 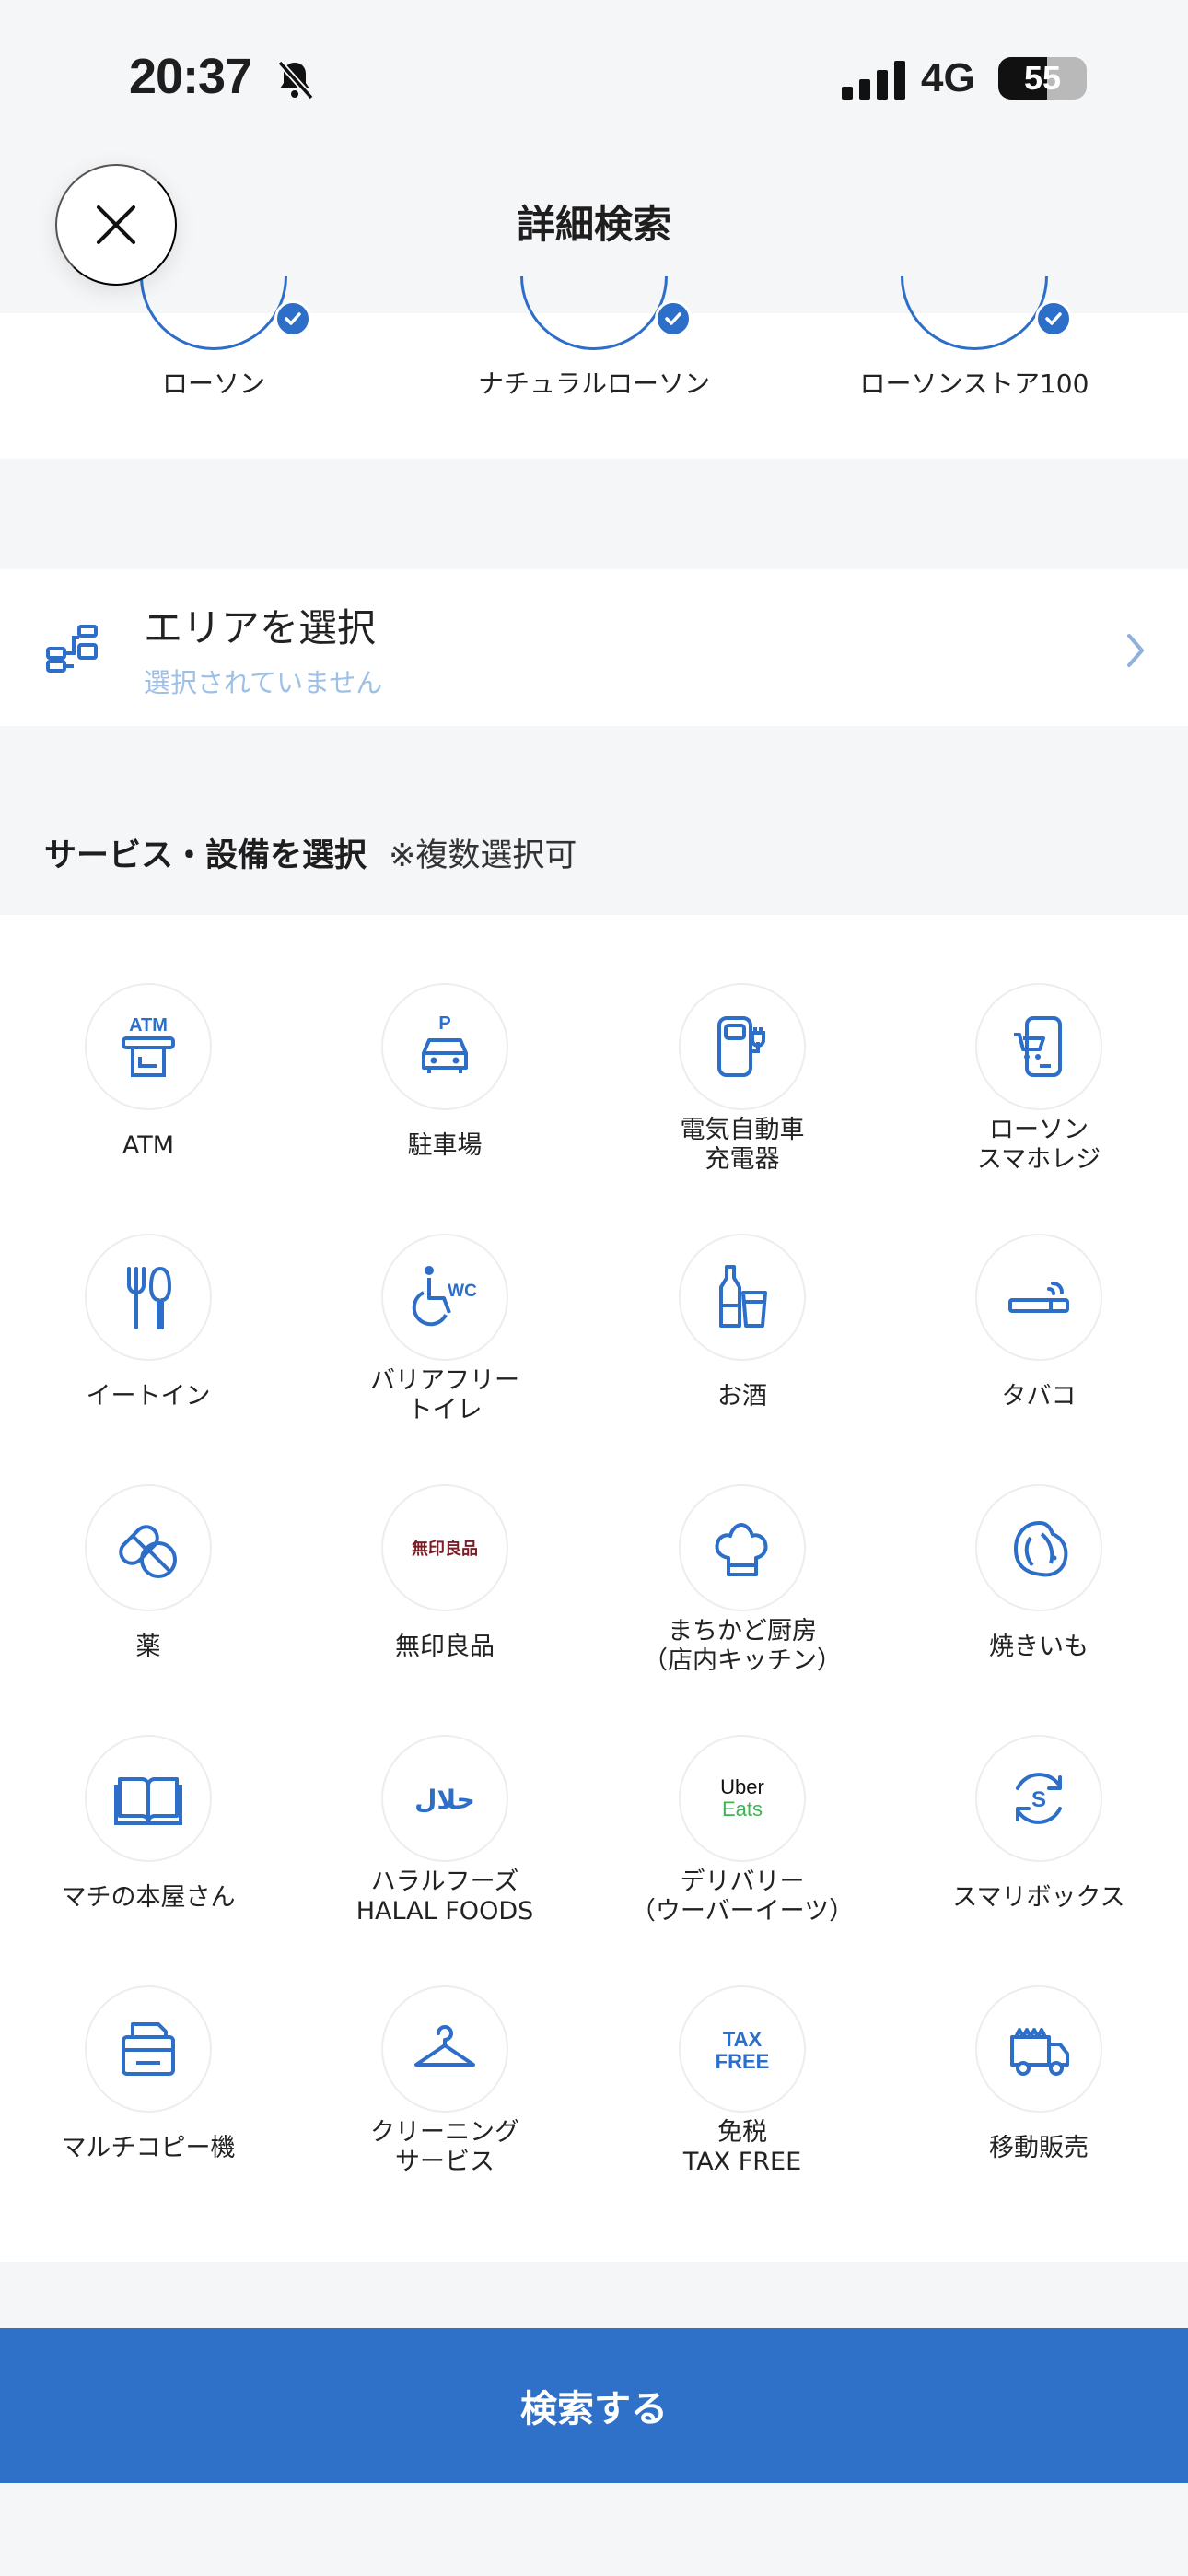 I want to click on tobacco-icon, so click(x=1038, y=1297).